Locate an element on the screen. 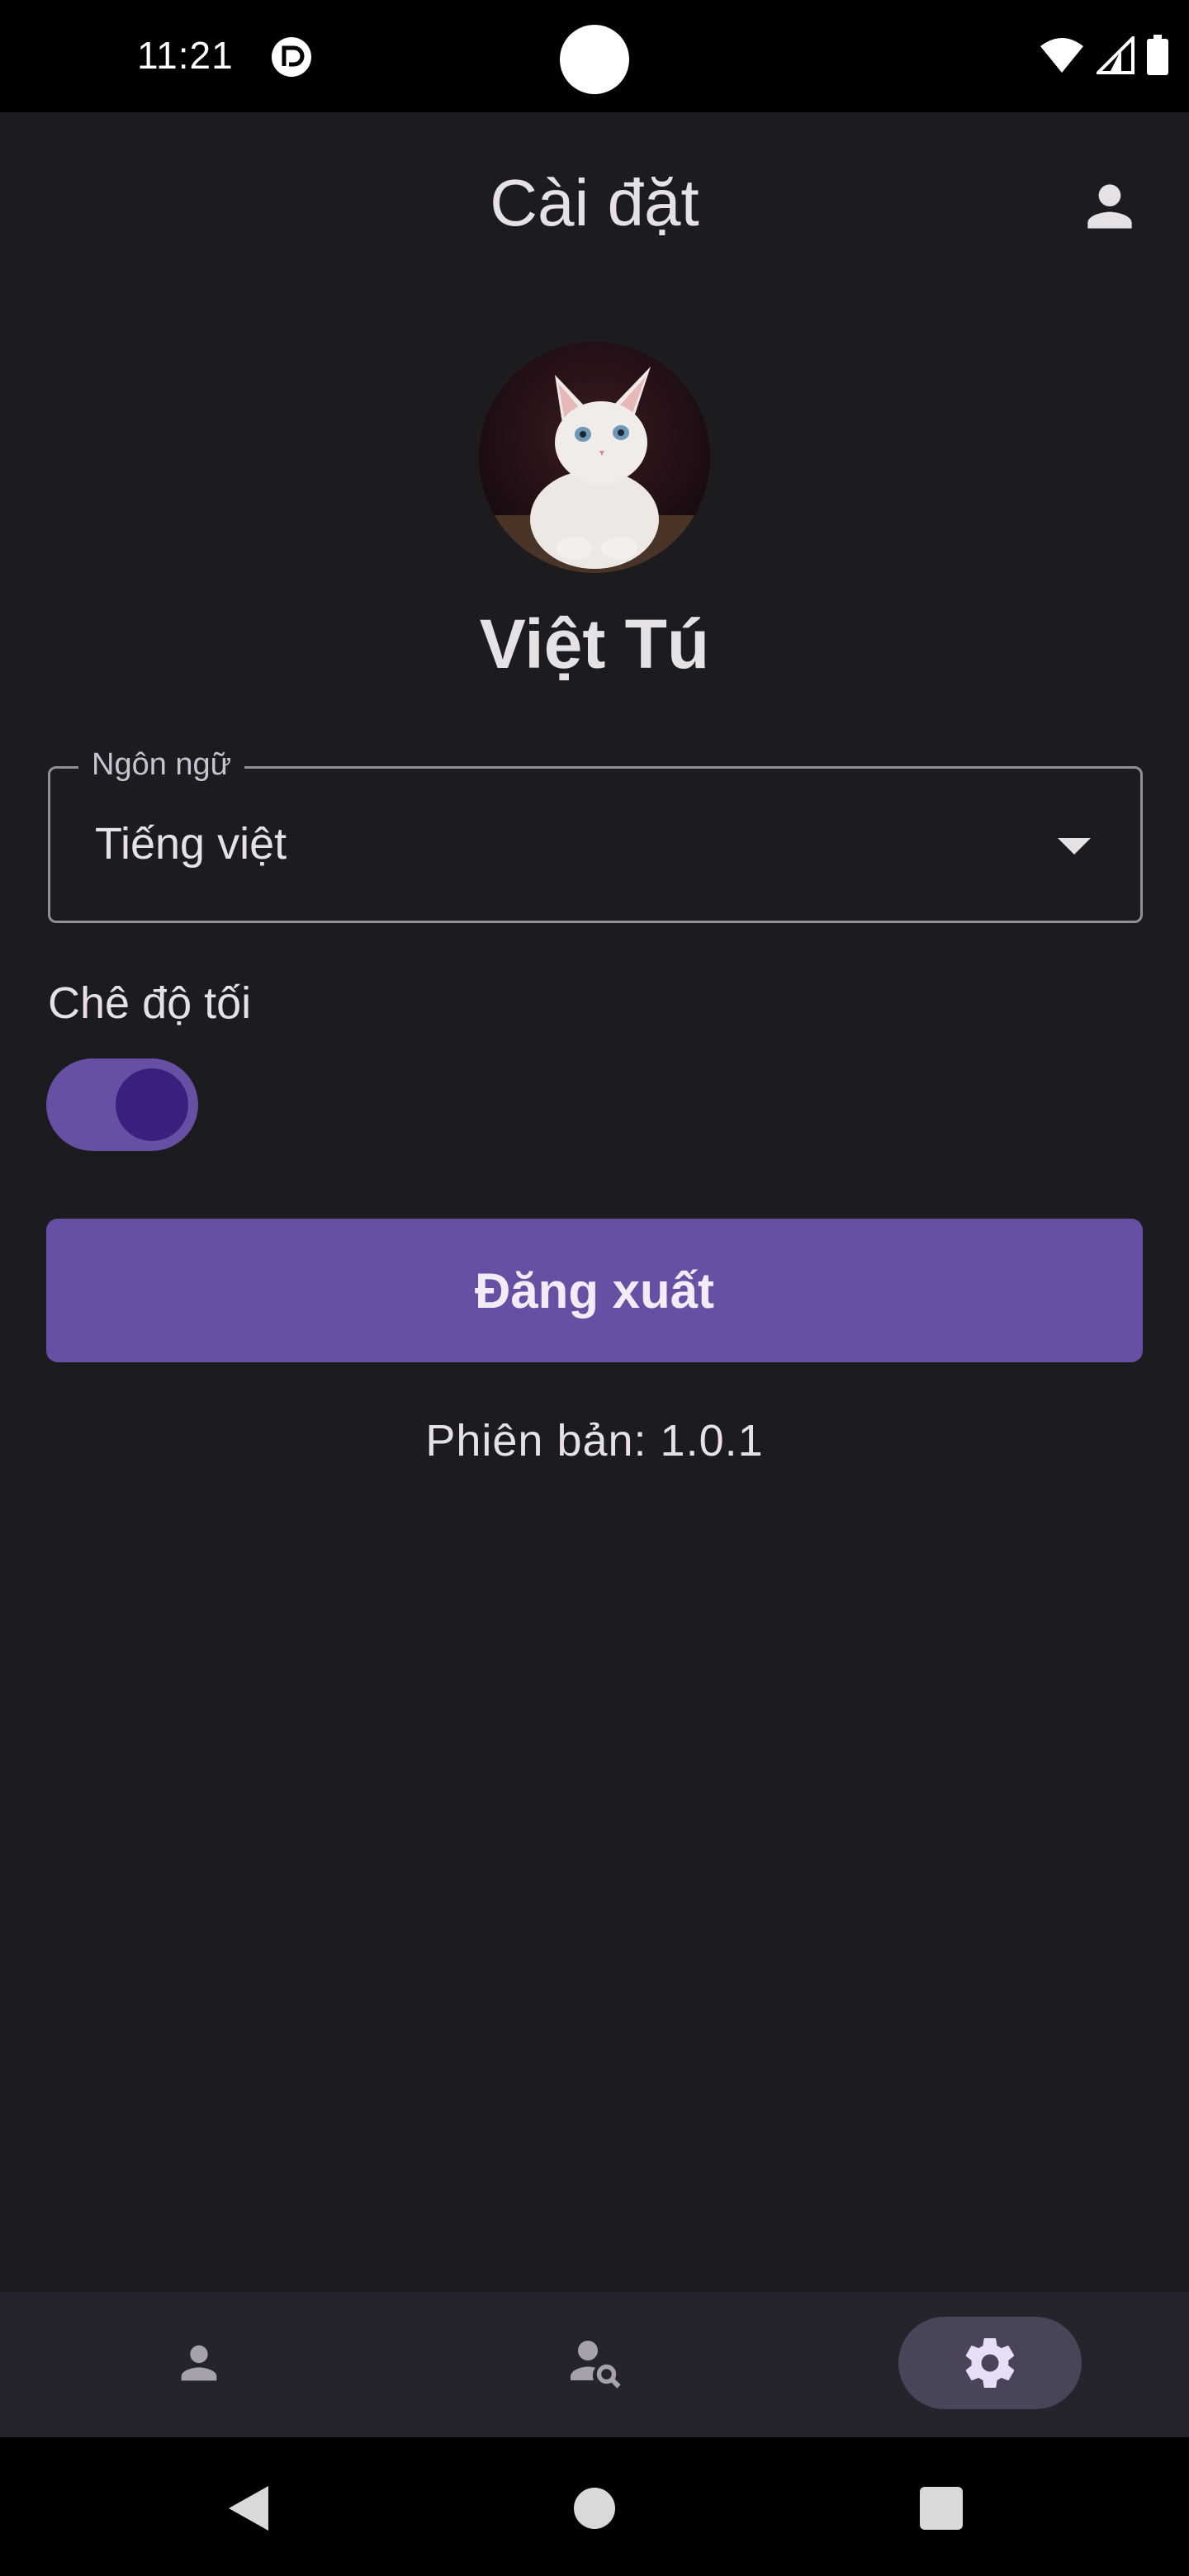  bottom-navigation is located at coordinates (594, 2364).